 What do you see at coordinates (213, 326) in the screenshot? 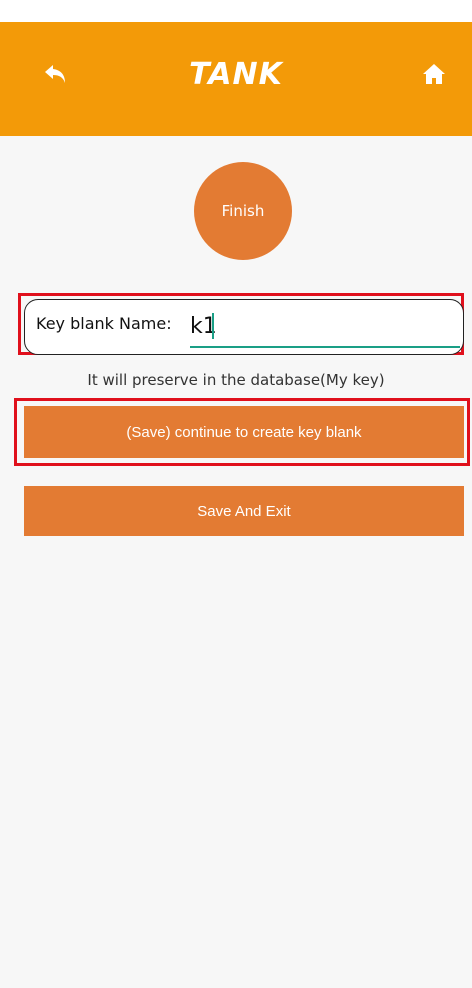
I see `text-cursor` at bounding box center [213, 326].